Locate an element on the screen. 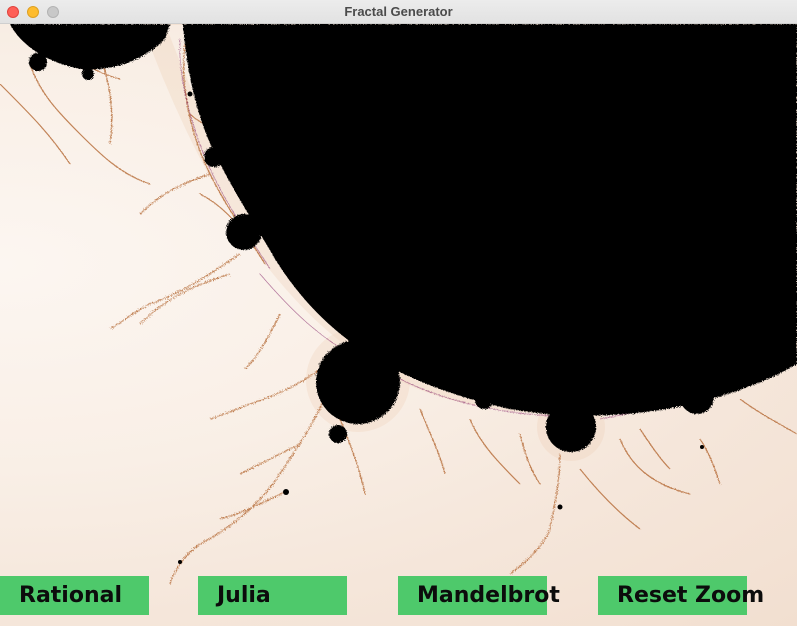 The width and height of the screenshot is (797, 626). mandelbrot-button: Mandelbrot is located at coordinates (479, 595).